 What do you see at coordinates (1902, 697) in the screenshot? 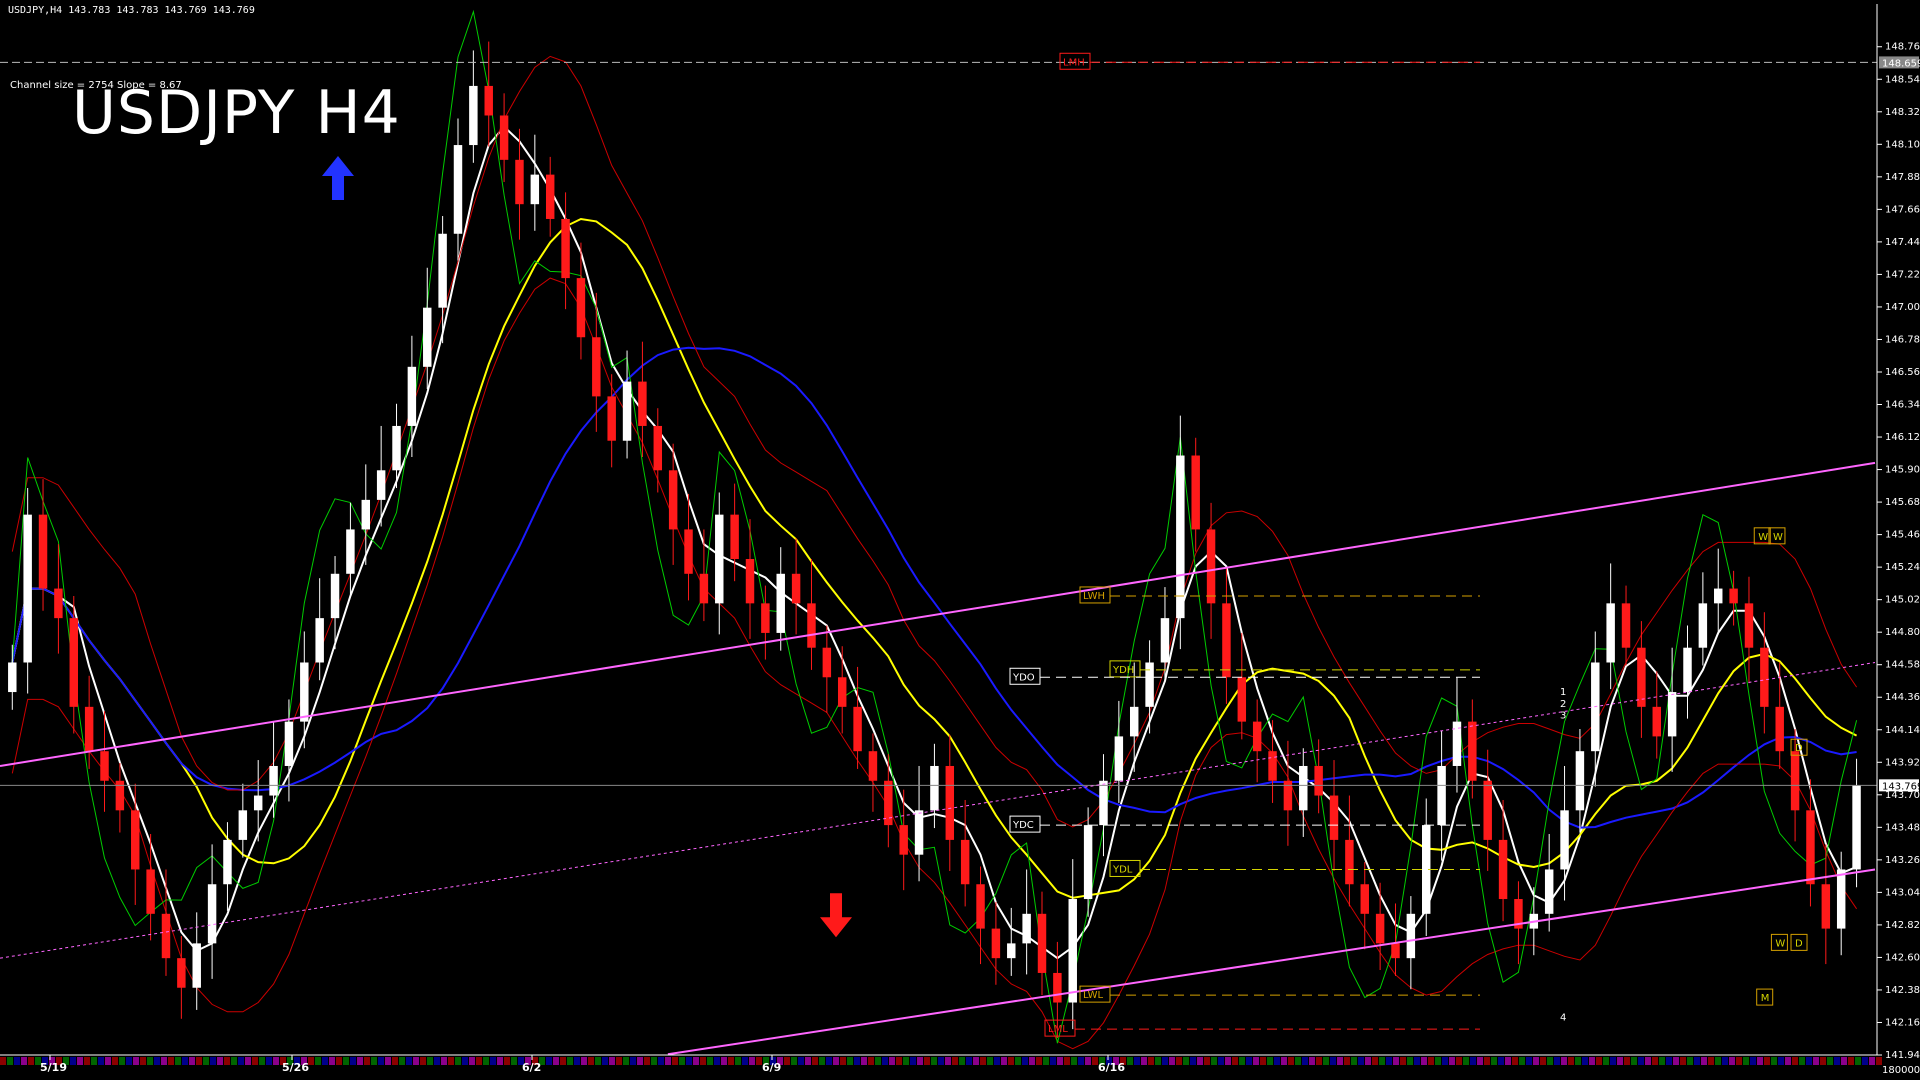
I see `price-tick-label: 144.365` at bounding box center [1902, 697].